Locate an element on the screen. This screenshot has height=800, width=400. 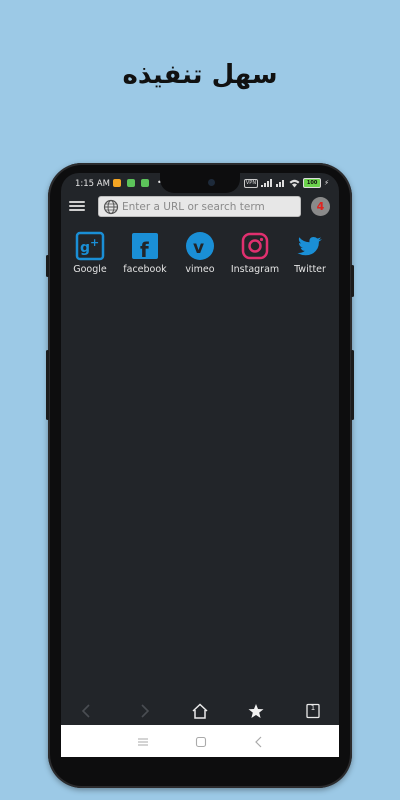
speed-dial-label: Google is located at coordinates (90, 269).